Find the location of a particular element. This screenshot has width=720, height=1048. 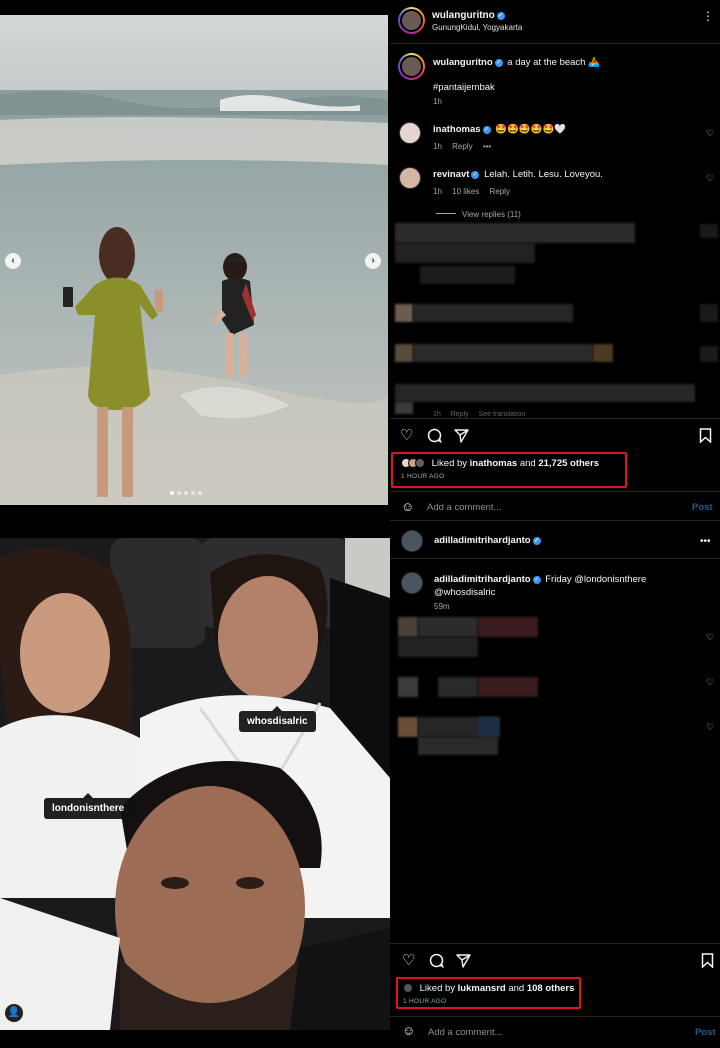

caption-username: adilladimitrihardjanto is located at coordinates (482, 579).